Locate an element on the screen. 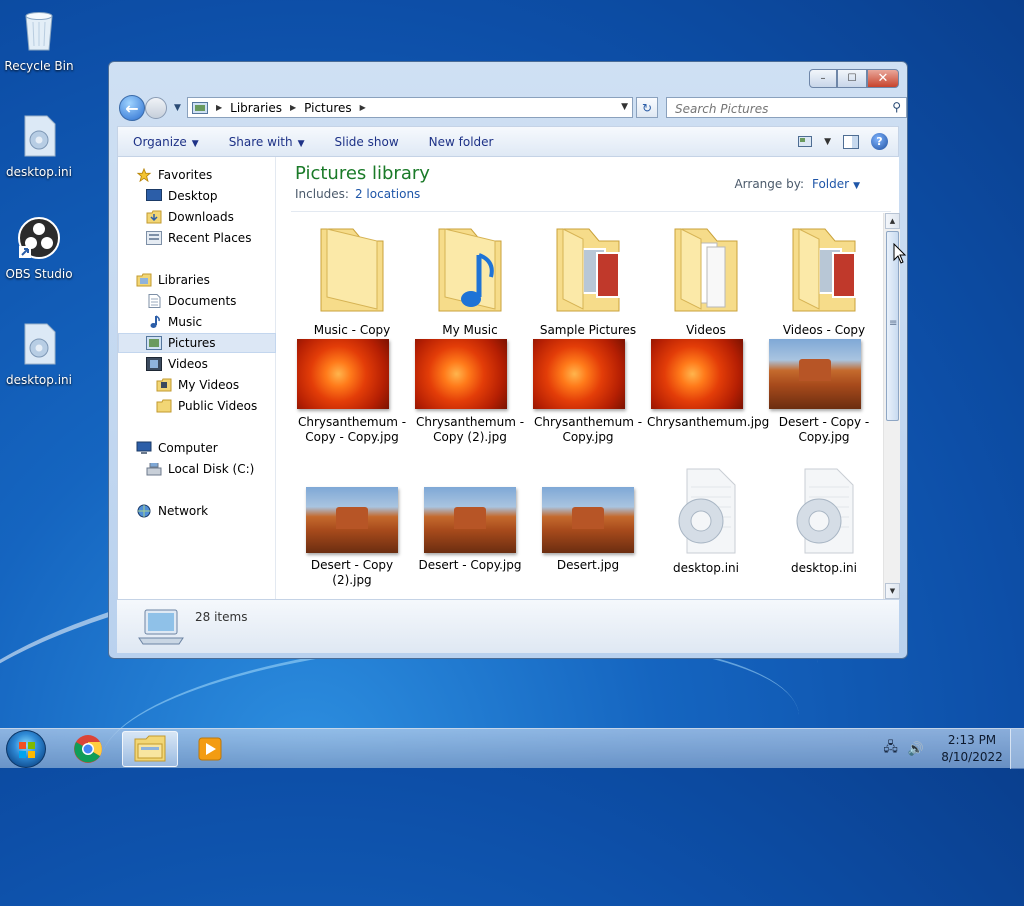  preview-pane-icon is located at coordinates (851, 141).